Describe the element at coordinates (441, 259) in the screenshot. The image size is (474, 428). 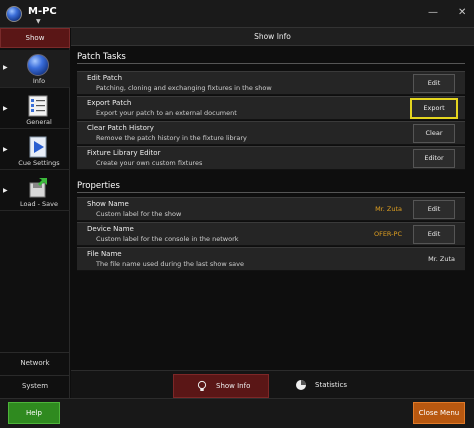
I see `file-name-value: Mr. Zuta` at that location.